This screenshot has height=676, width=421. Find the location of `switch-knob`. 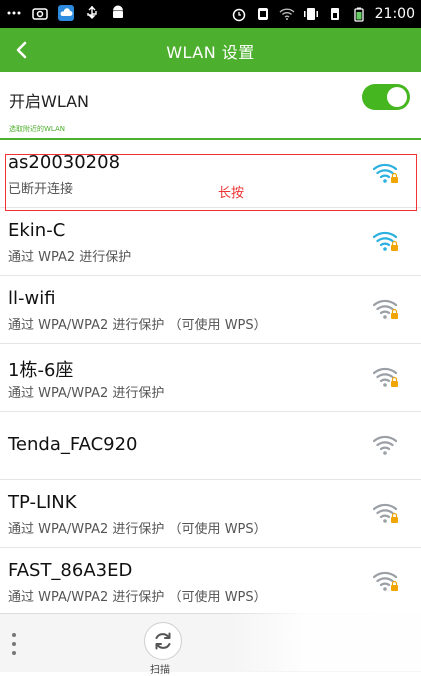

switch-knob is located at coordinates (397, 97).